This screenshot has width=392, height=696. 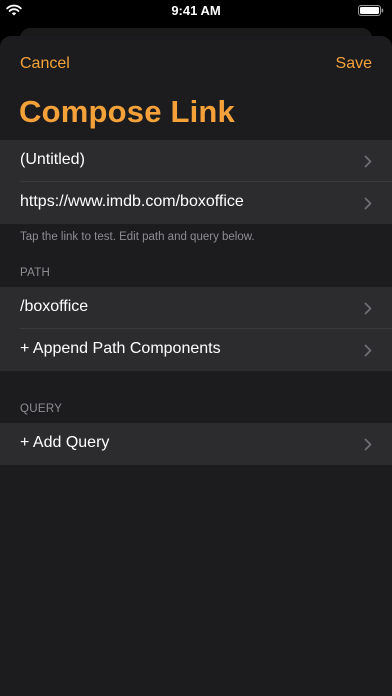 What do you see at coordinates (371, 10) in the screenshot?
I see `battery-icon` at bounding box center [371, 10].